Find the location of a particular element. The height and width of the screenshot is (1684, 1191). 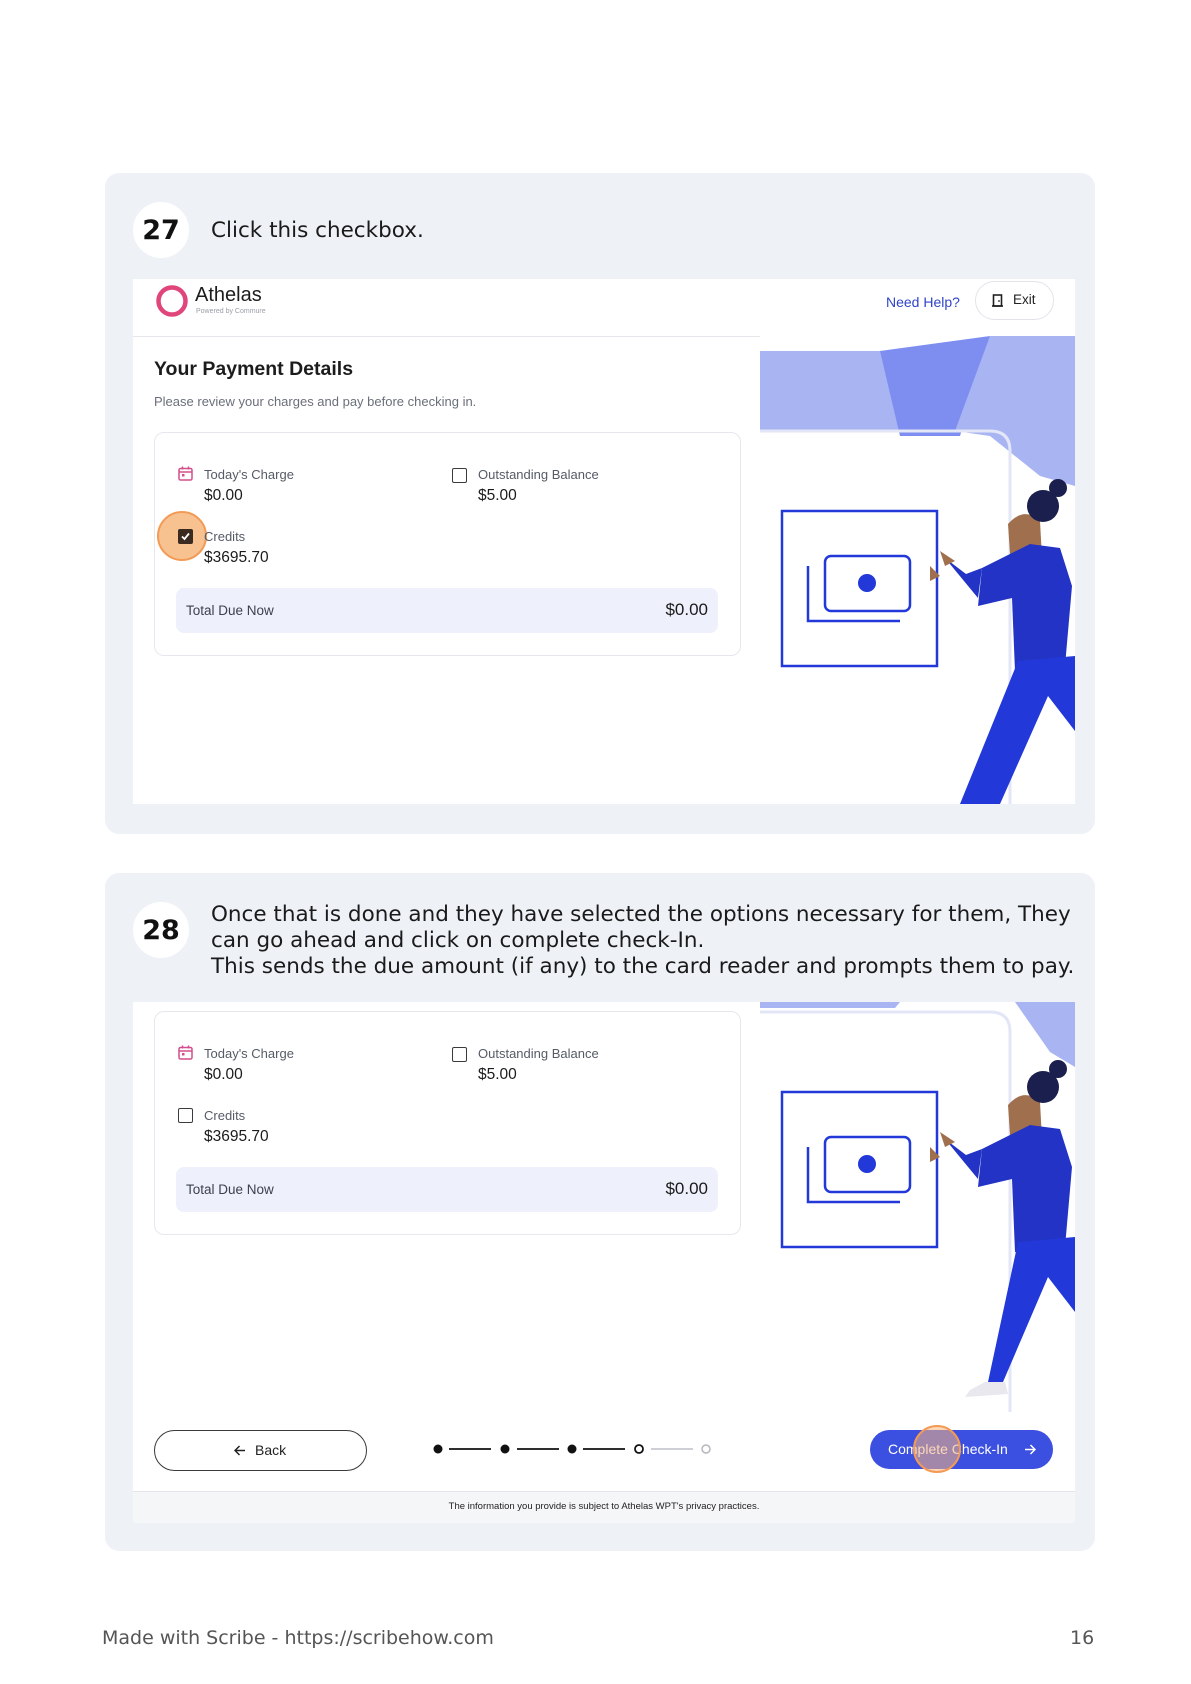

need-help-link: Need Help? is located at coordinates (923, 302).